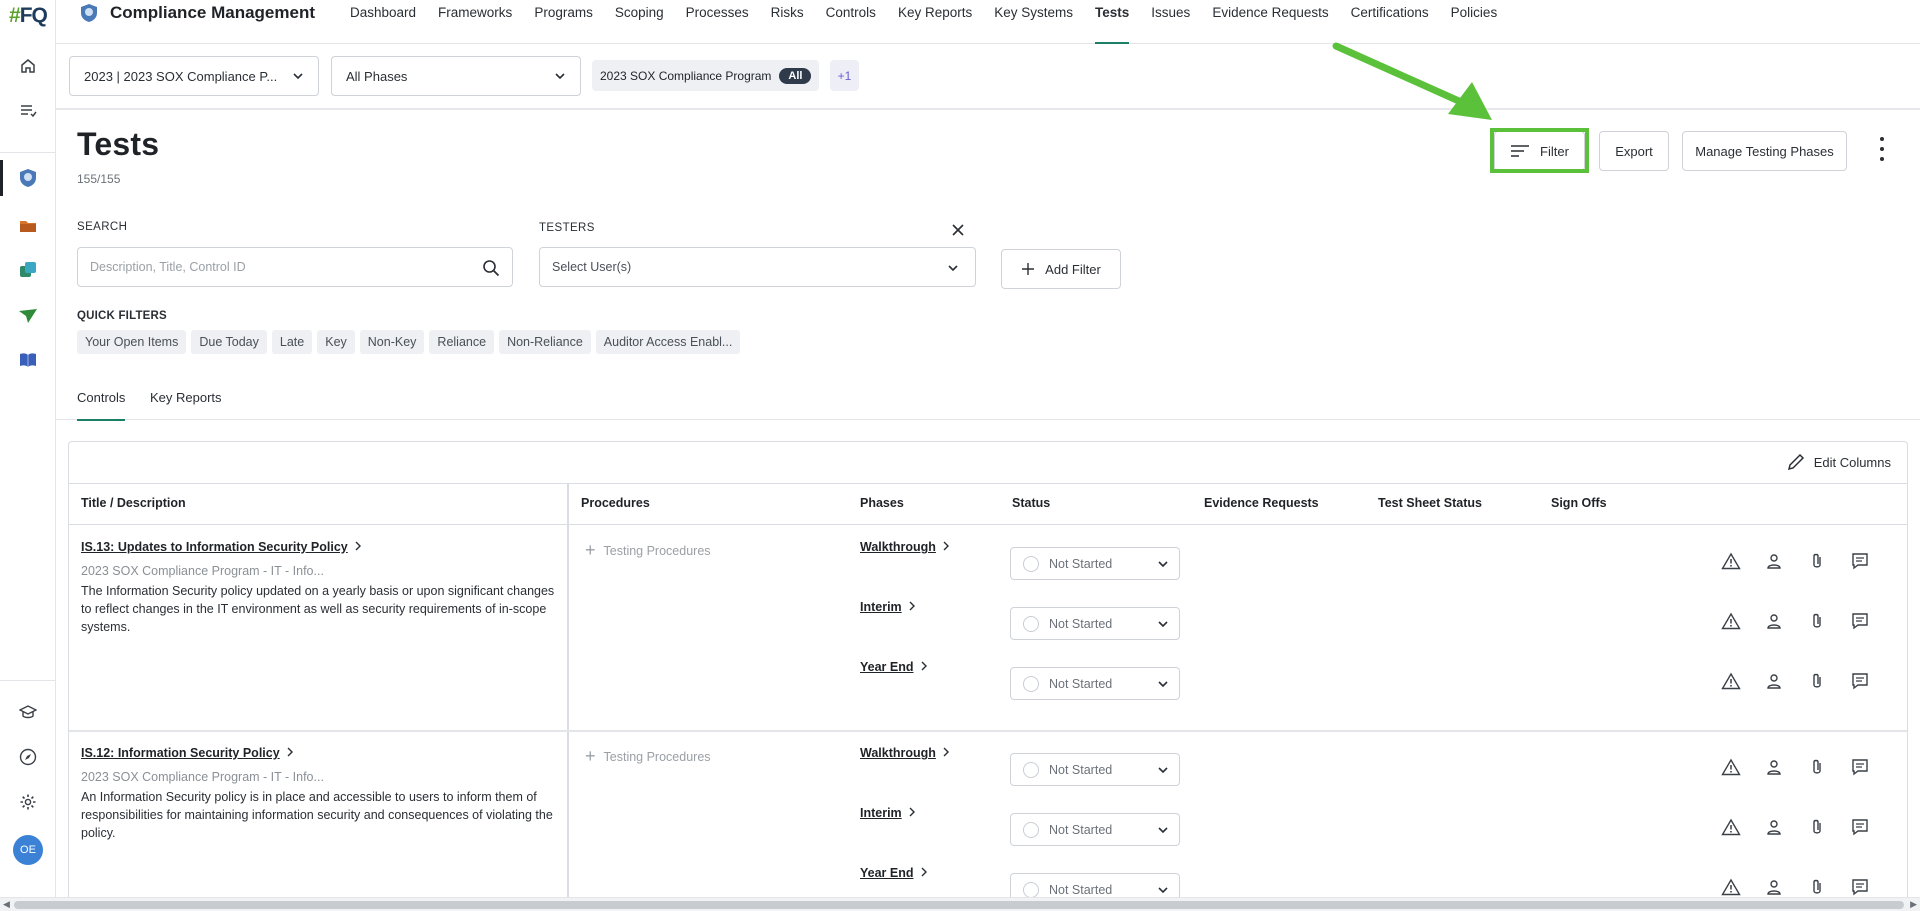  Describe the element at coordinates (1270, 22) in the screenshot. I see `nav-item-evidence-requests: Evidence Requests` at that location.